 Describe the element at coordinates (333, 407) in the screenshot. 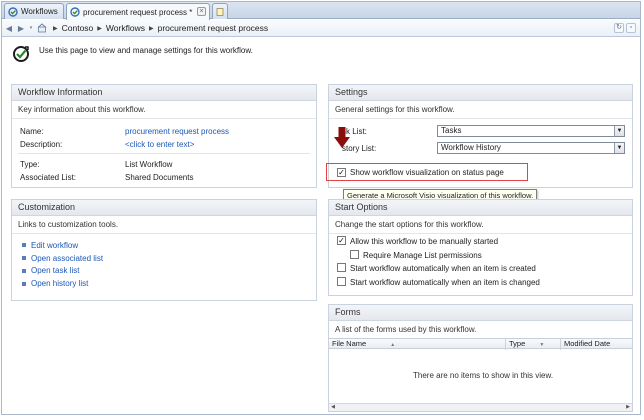

I see `scroll-left-icon: ◀` at that location.